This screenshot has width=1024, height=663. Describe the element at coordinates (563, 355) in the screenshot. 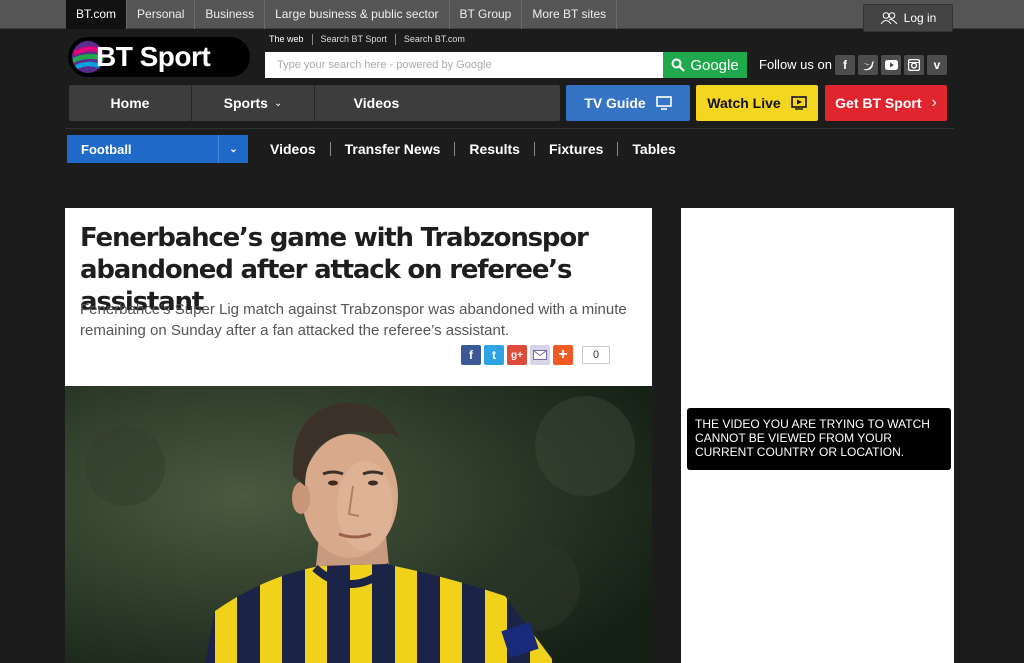

I see `addthis-icon: +` at that location.